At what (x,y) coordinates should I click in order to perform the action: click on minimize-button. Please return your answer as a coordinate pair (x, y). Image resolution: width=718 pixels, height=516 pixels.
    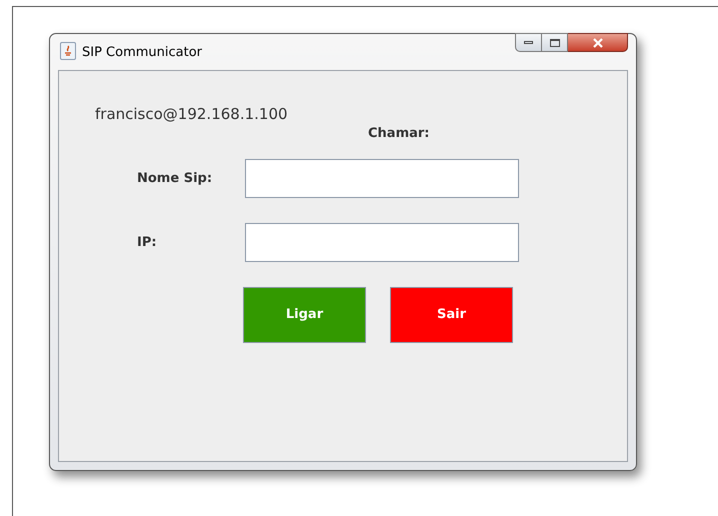
    Looking at the image, I should click on (528, 42).